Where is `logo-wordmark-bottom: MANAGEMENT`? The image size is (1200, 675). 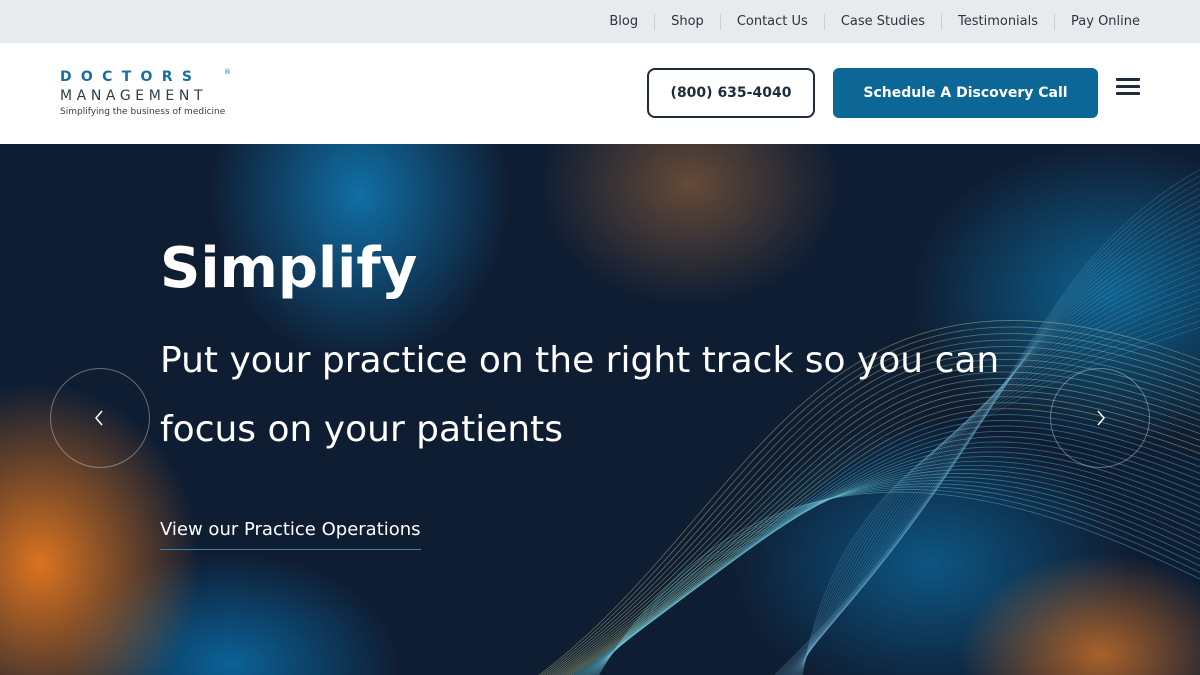 logo-wordmark-bottom: MANAGEMENT is located at coordinates (134, 96).